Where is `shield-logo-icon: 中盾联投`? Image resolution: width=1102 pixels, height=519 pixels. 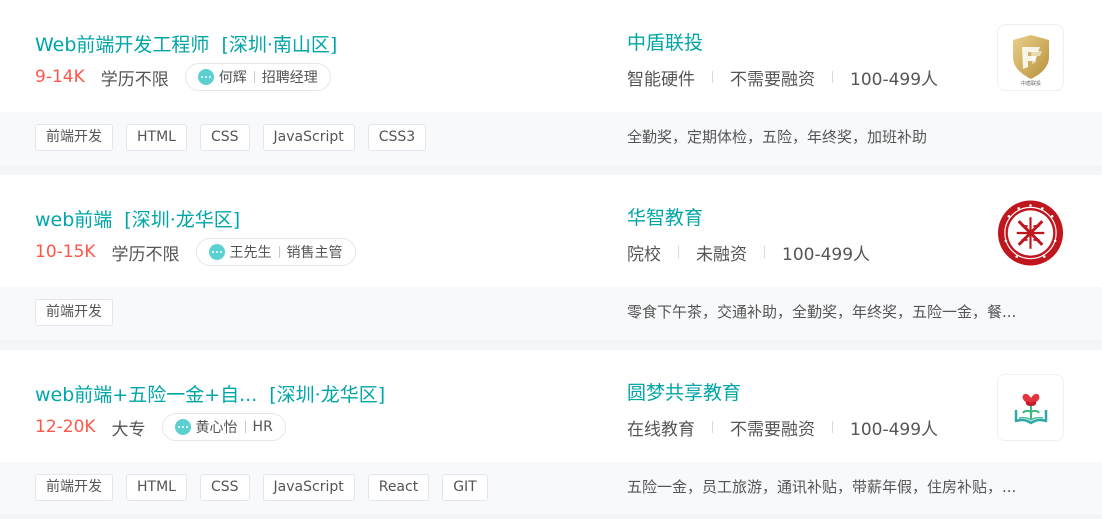 shield-logo-icon: 中盾联投 is located at coordinates (1030, 60).